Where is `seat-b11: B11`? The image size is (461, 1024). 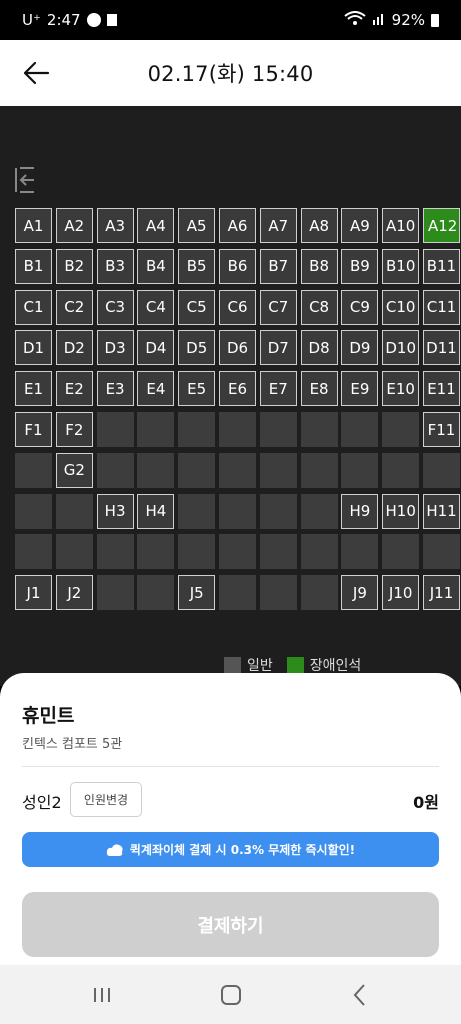 seat-b11: B11 is located at coordinates (441, 266).